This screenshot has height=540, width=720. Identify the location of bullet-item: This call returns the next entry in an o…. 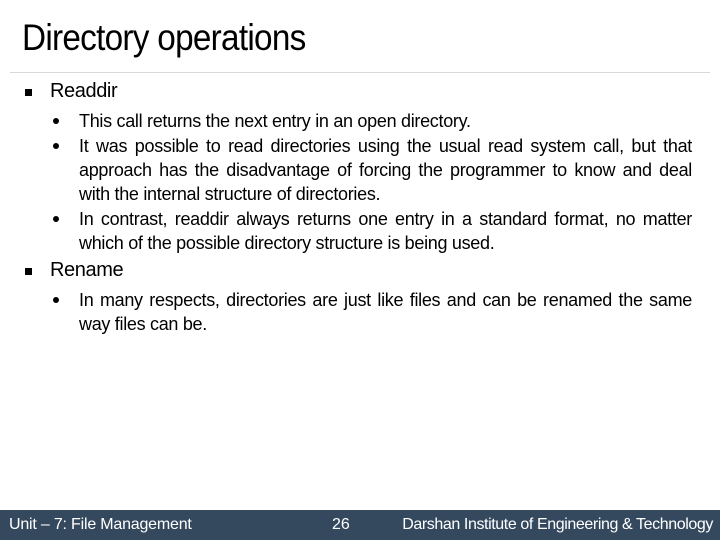
(372, 121).